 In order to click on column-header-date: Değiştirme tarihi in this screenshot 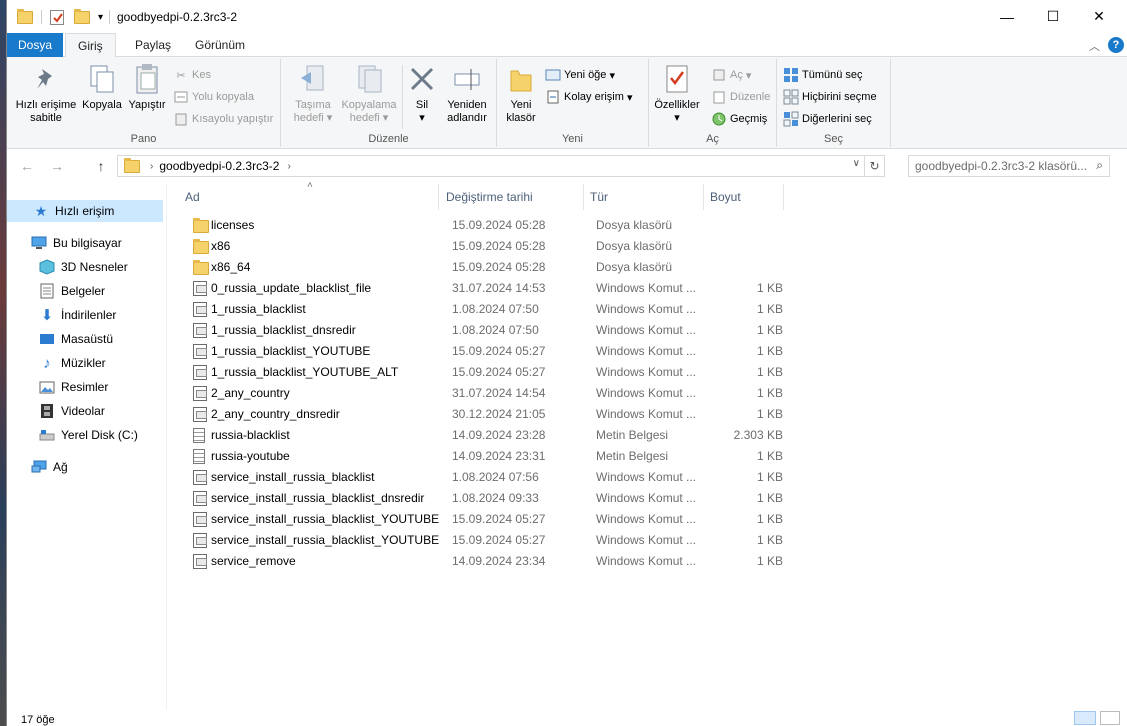, I will do `click(512, 197)`.